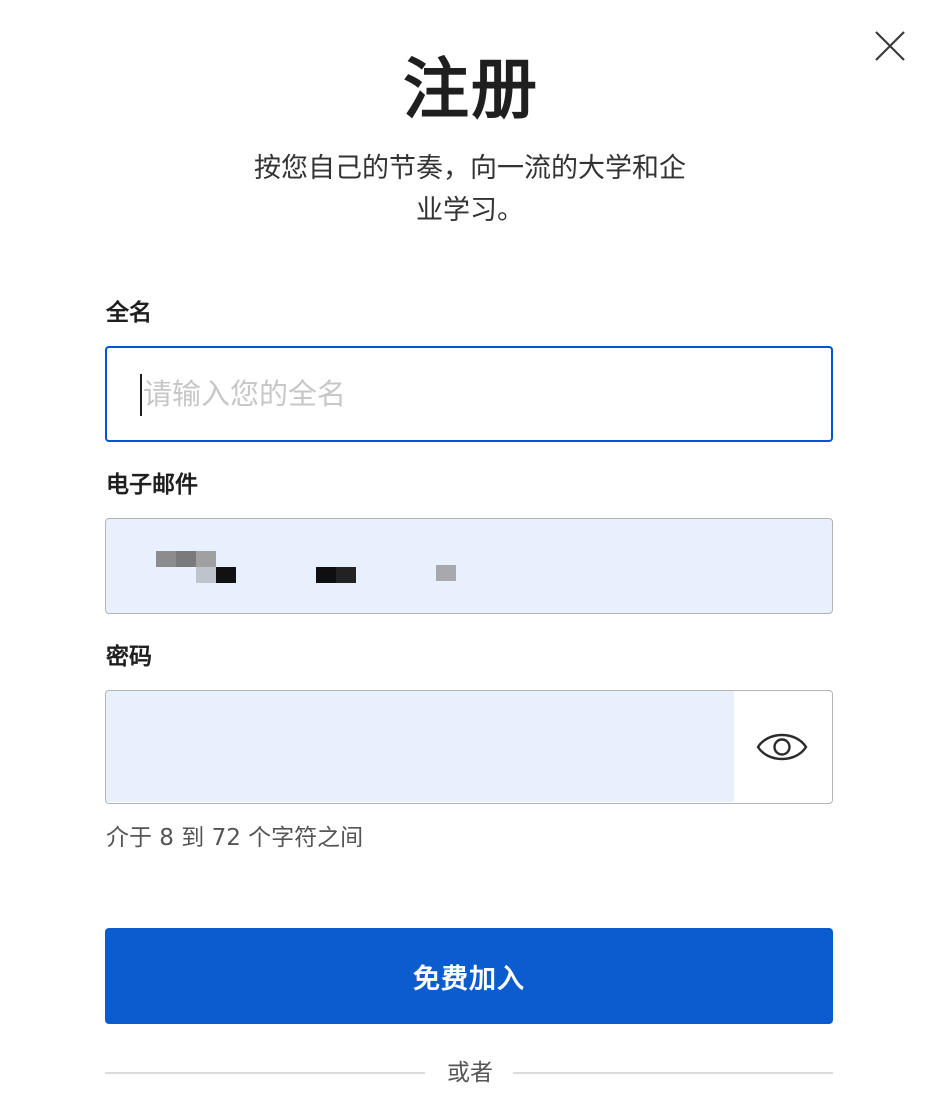  Describe the element at coordinates (673, 1073) in the screenshot. I see `divider-line-right` at that location.